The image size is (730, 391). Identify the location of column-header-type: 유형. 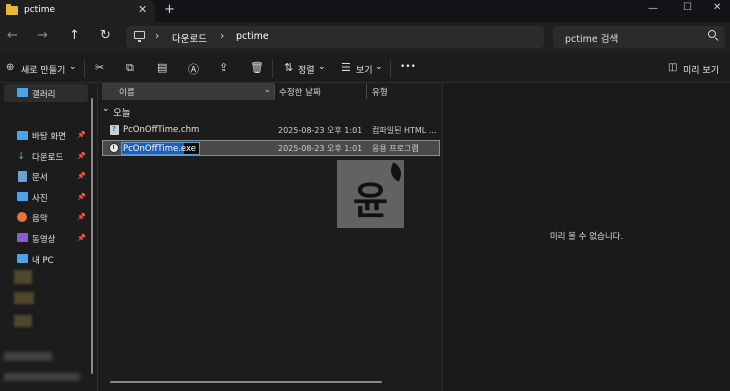
(380, 92).